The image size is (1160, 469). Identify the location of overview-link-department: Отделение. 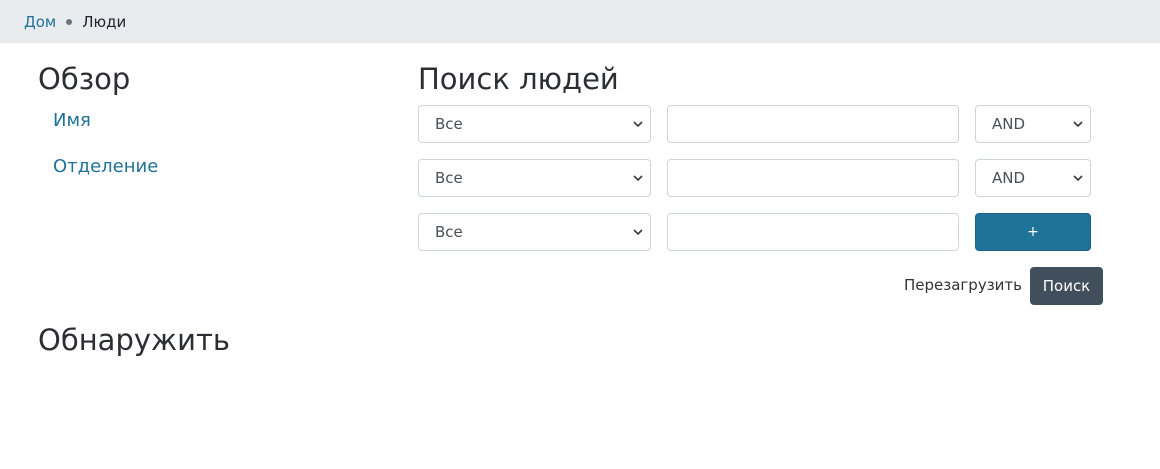
(105, 166).